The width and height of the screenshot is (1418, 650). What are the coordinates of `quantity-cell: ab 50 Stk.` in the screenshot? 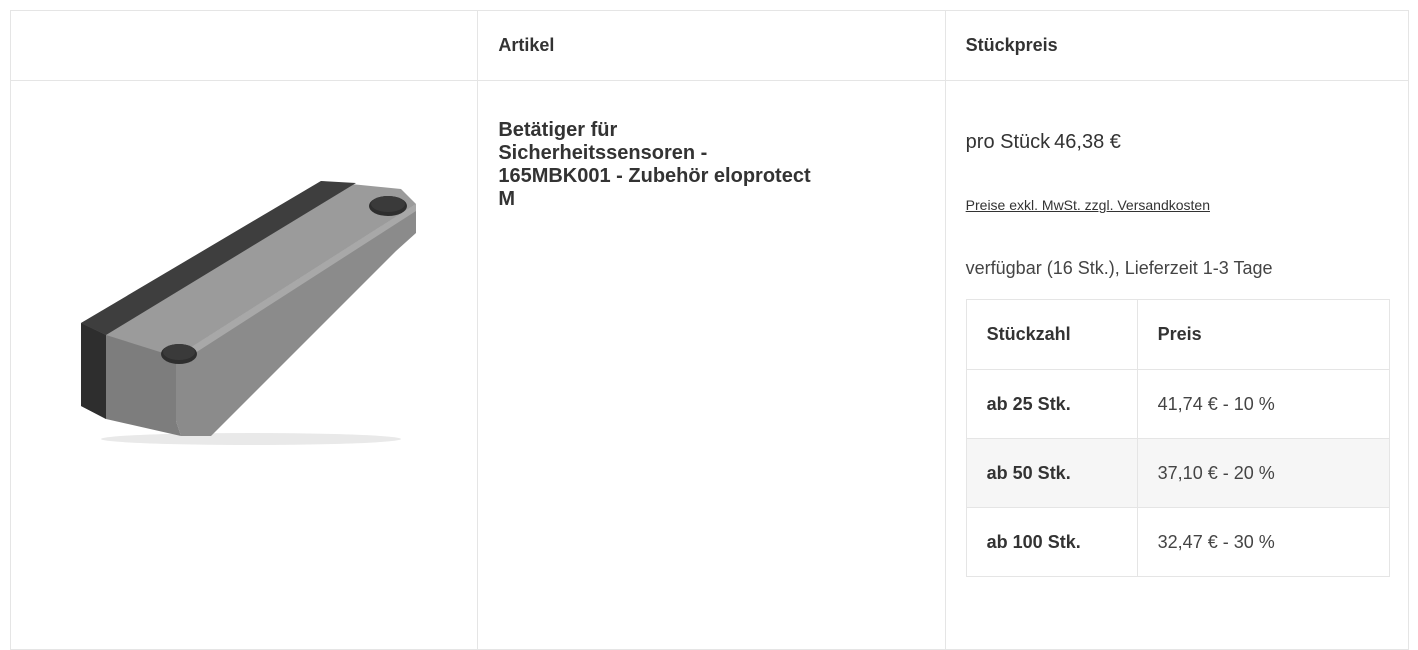 It's located at (1051, 473).